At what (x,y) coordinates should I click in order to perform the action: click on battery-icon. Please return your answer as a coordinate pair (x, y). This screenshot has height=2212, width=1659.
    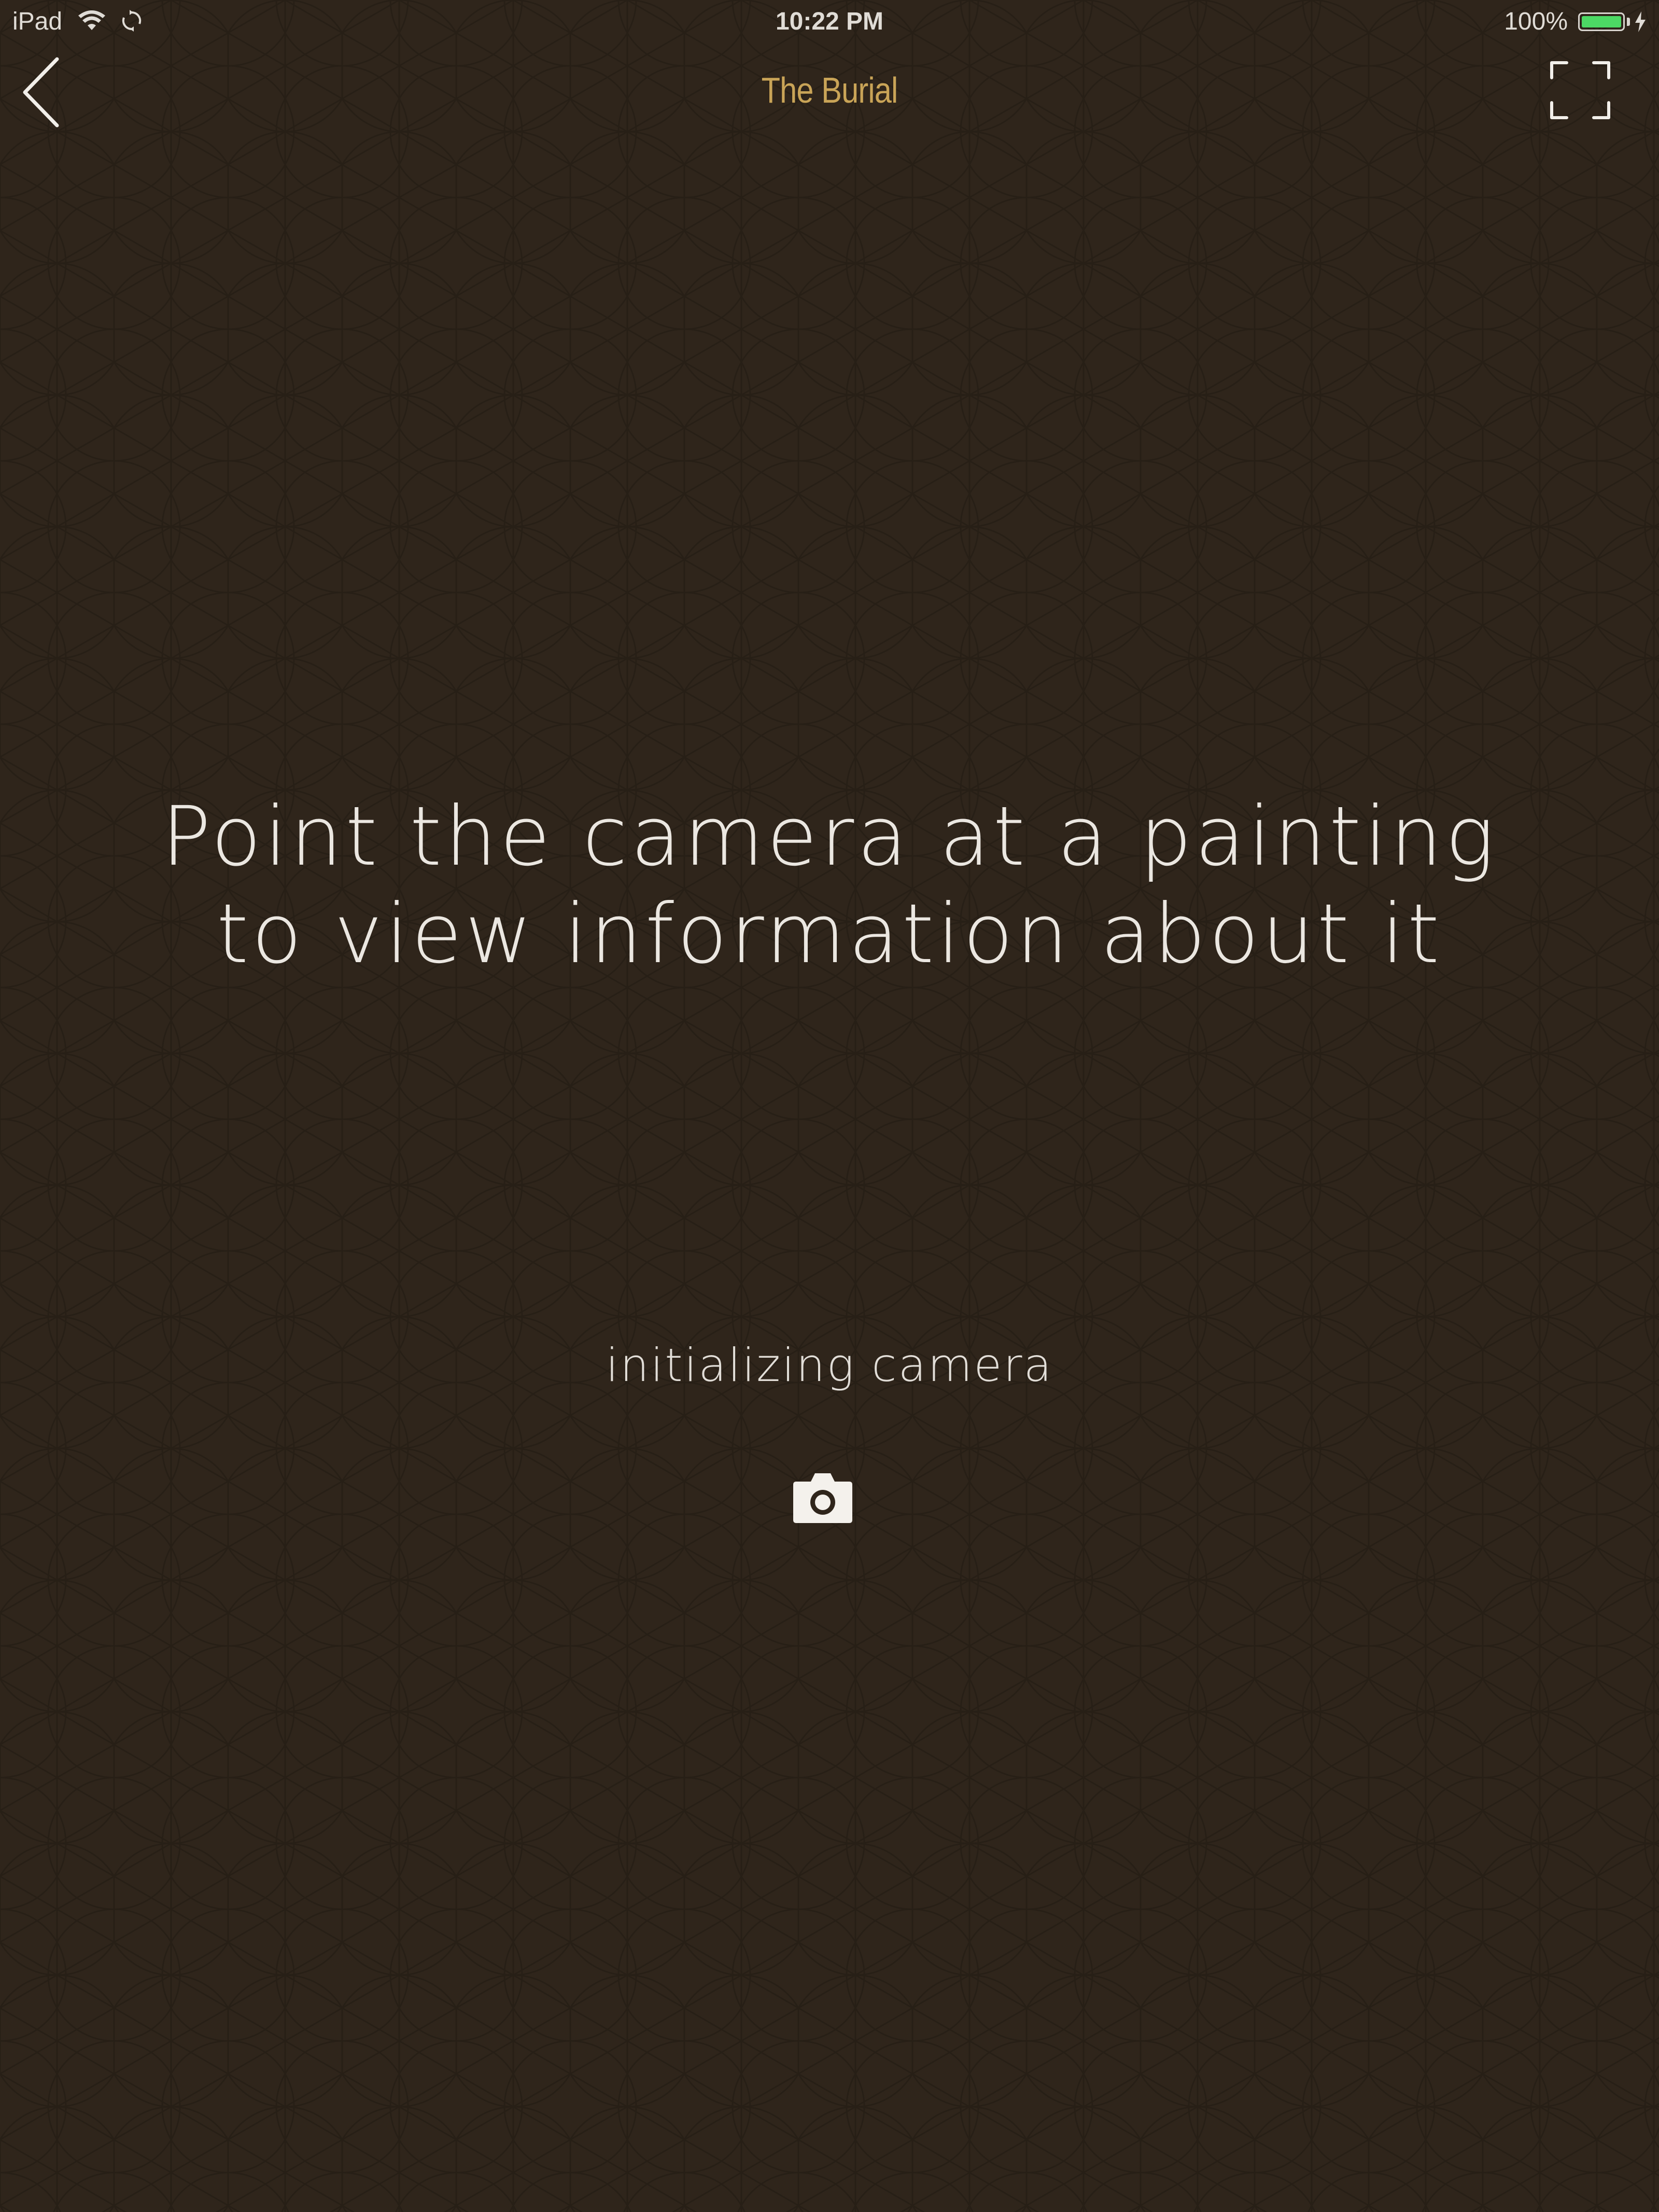
    Looking at the image, I should click on (1601, 21).